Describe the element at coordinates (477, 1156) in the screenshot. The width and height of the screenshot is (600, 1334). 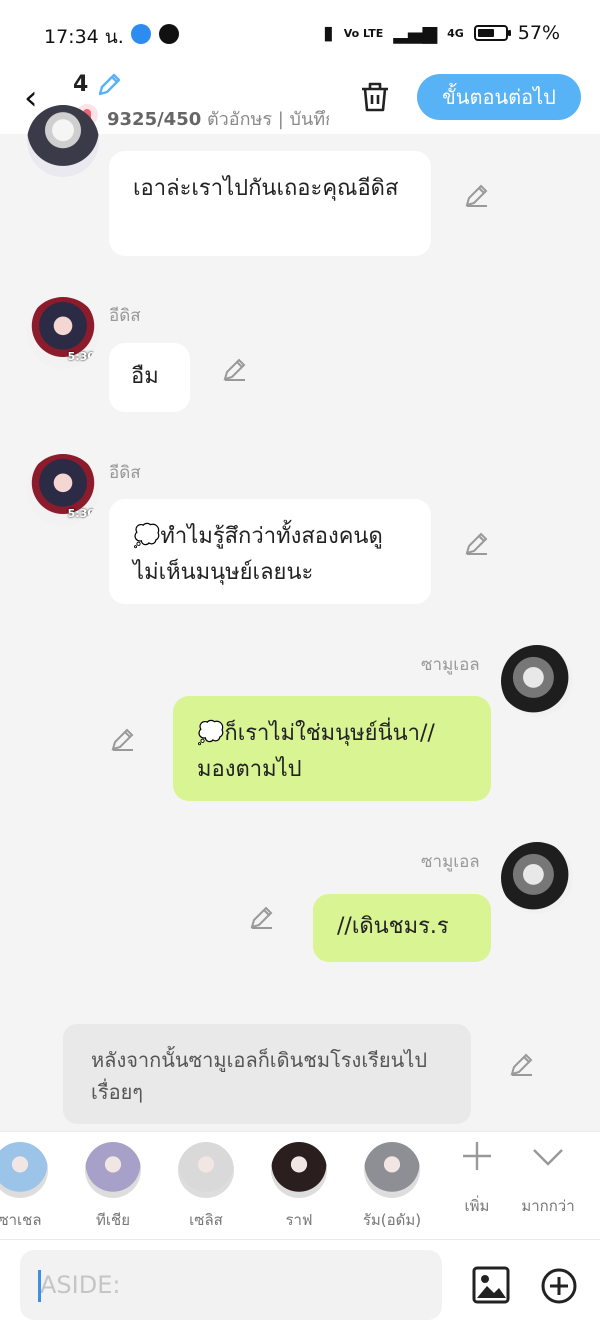
I see `plus-icon` at that location.